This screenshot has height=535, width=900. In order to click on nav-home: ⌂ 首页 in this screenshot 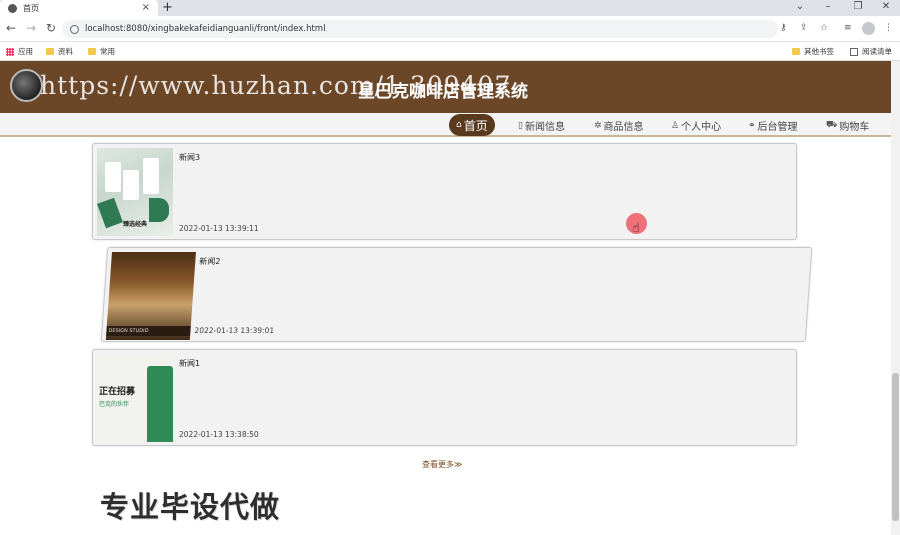, I will do `click(472, 125)`.